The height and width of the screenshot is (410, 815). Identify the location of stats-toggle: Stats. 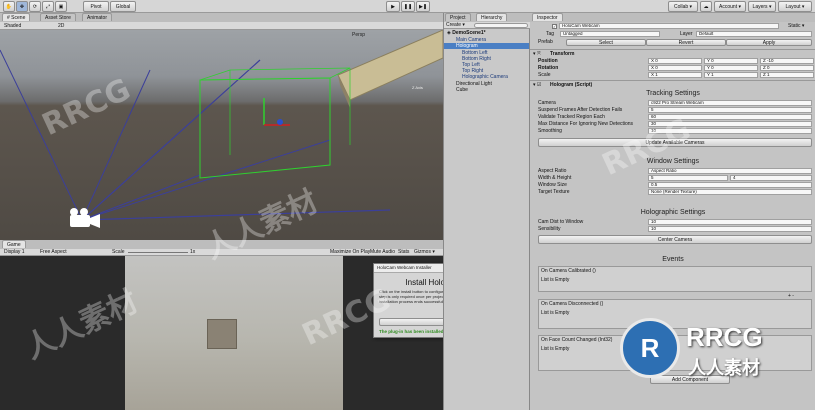
(403, 252).